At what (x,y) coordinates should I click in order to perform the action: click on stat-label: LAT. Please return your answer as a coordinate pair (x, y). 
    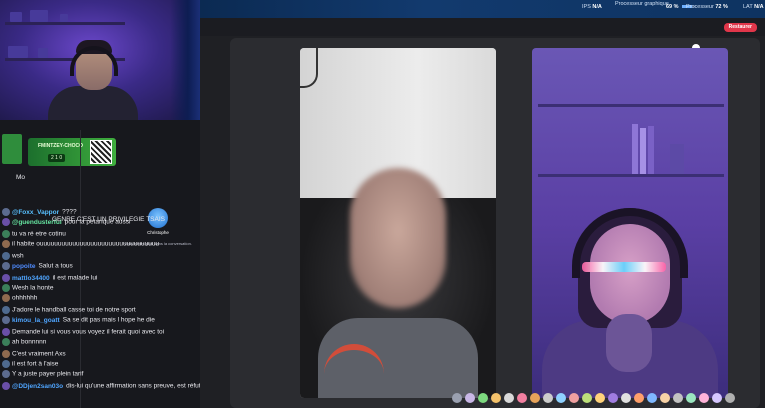
    Looking at the image, I should click on (748, 7).